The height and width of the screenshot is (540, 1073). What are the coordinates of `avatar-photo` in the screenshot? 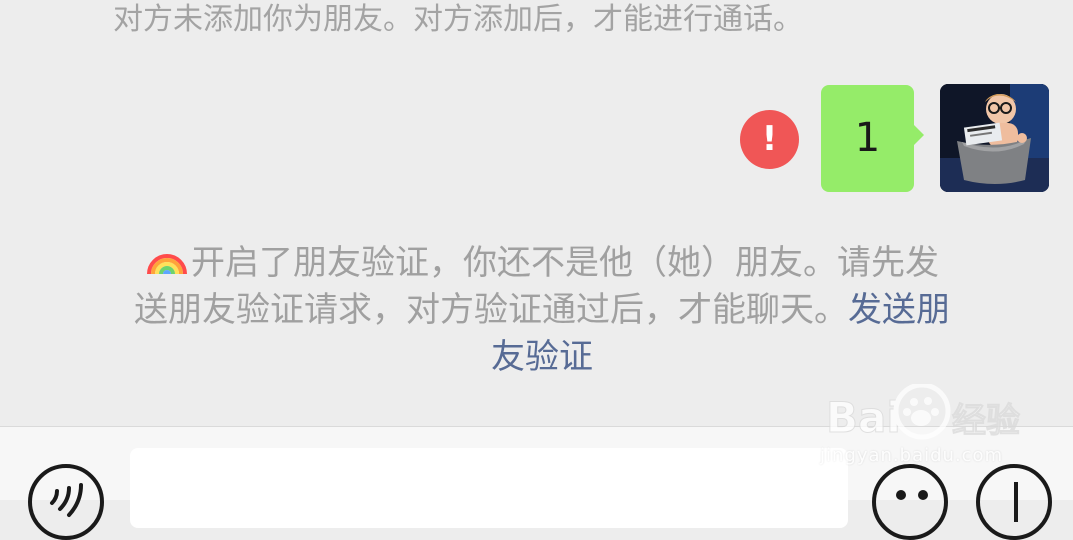 It's located at (994, 138).